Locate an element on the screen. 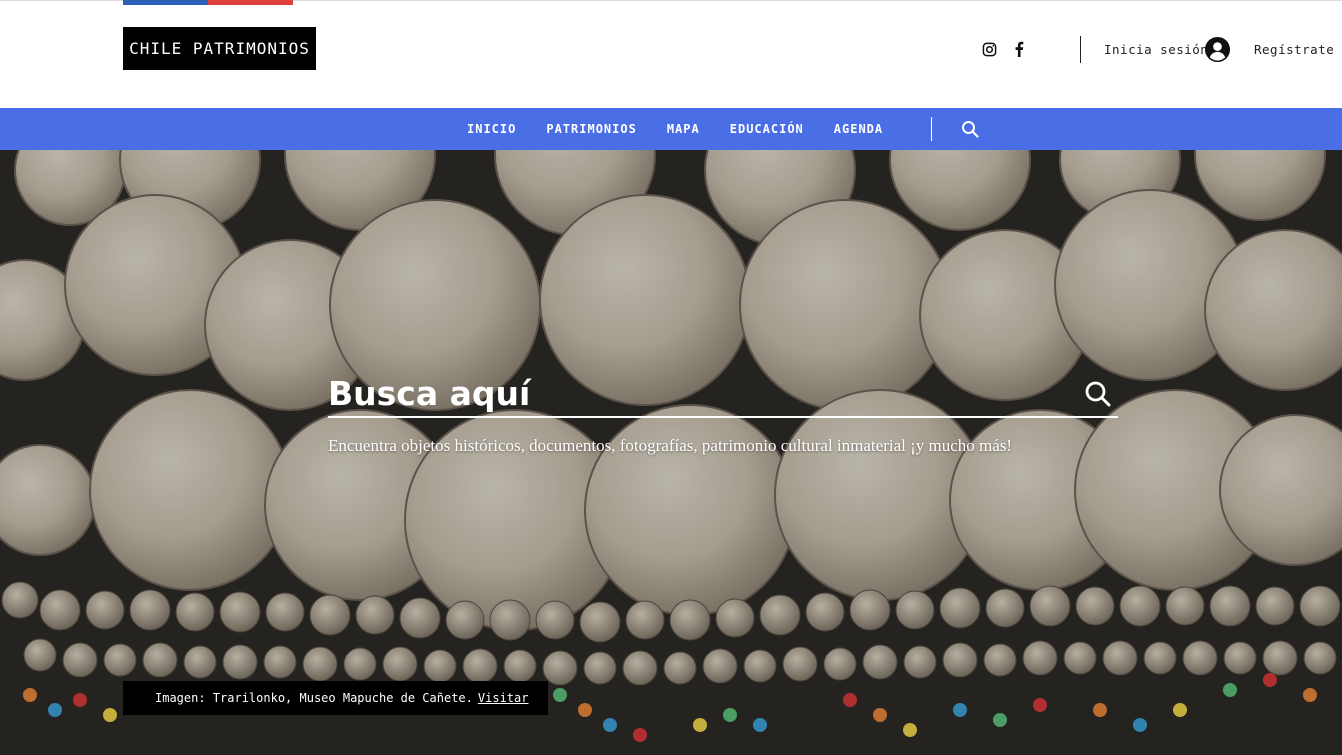  register-link: Regístrate is located at coordinates (1294, 49).